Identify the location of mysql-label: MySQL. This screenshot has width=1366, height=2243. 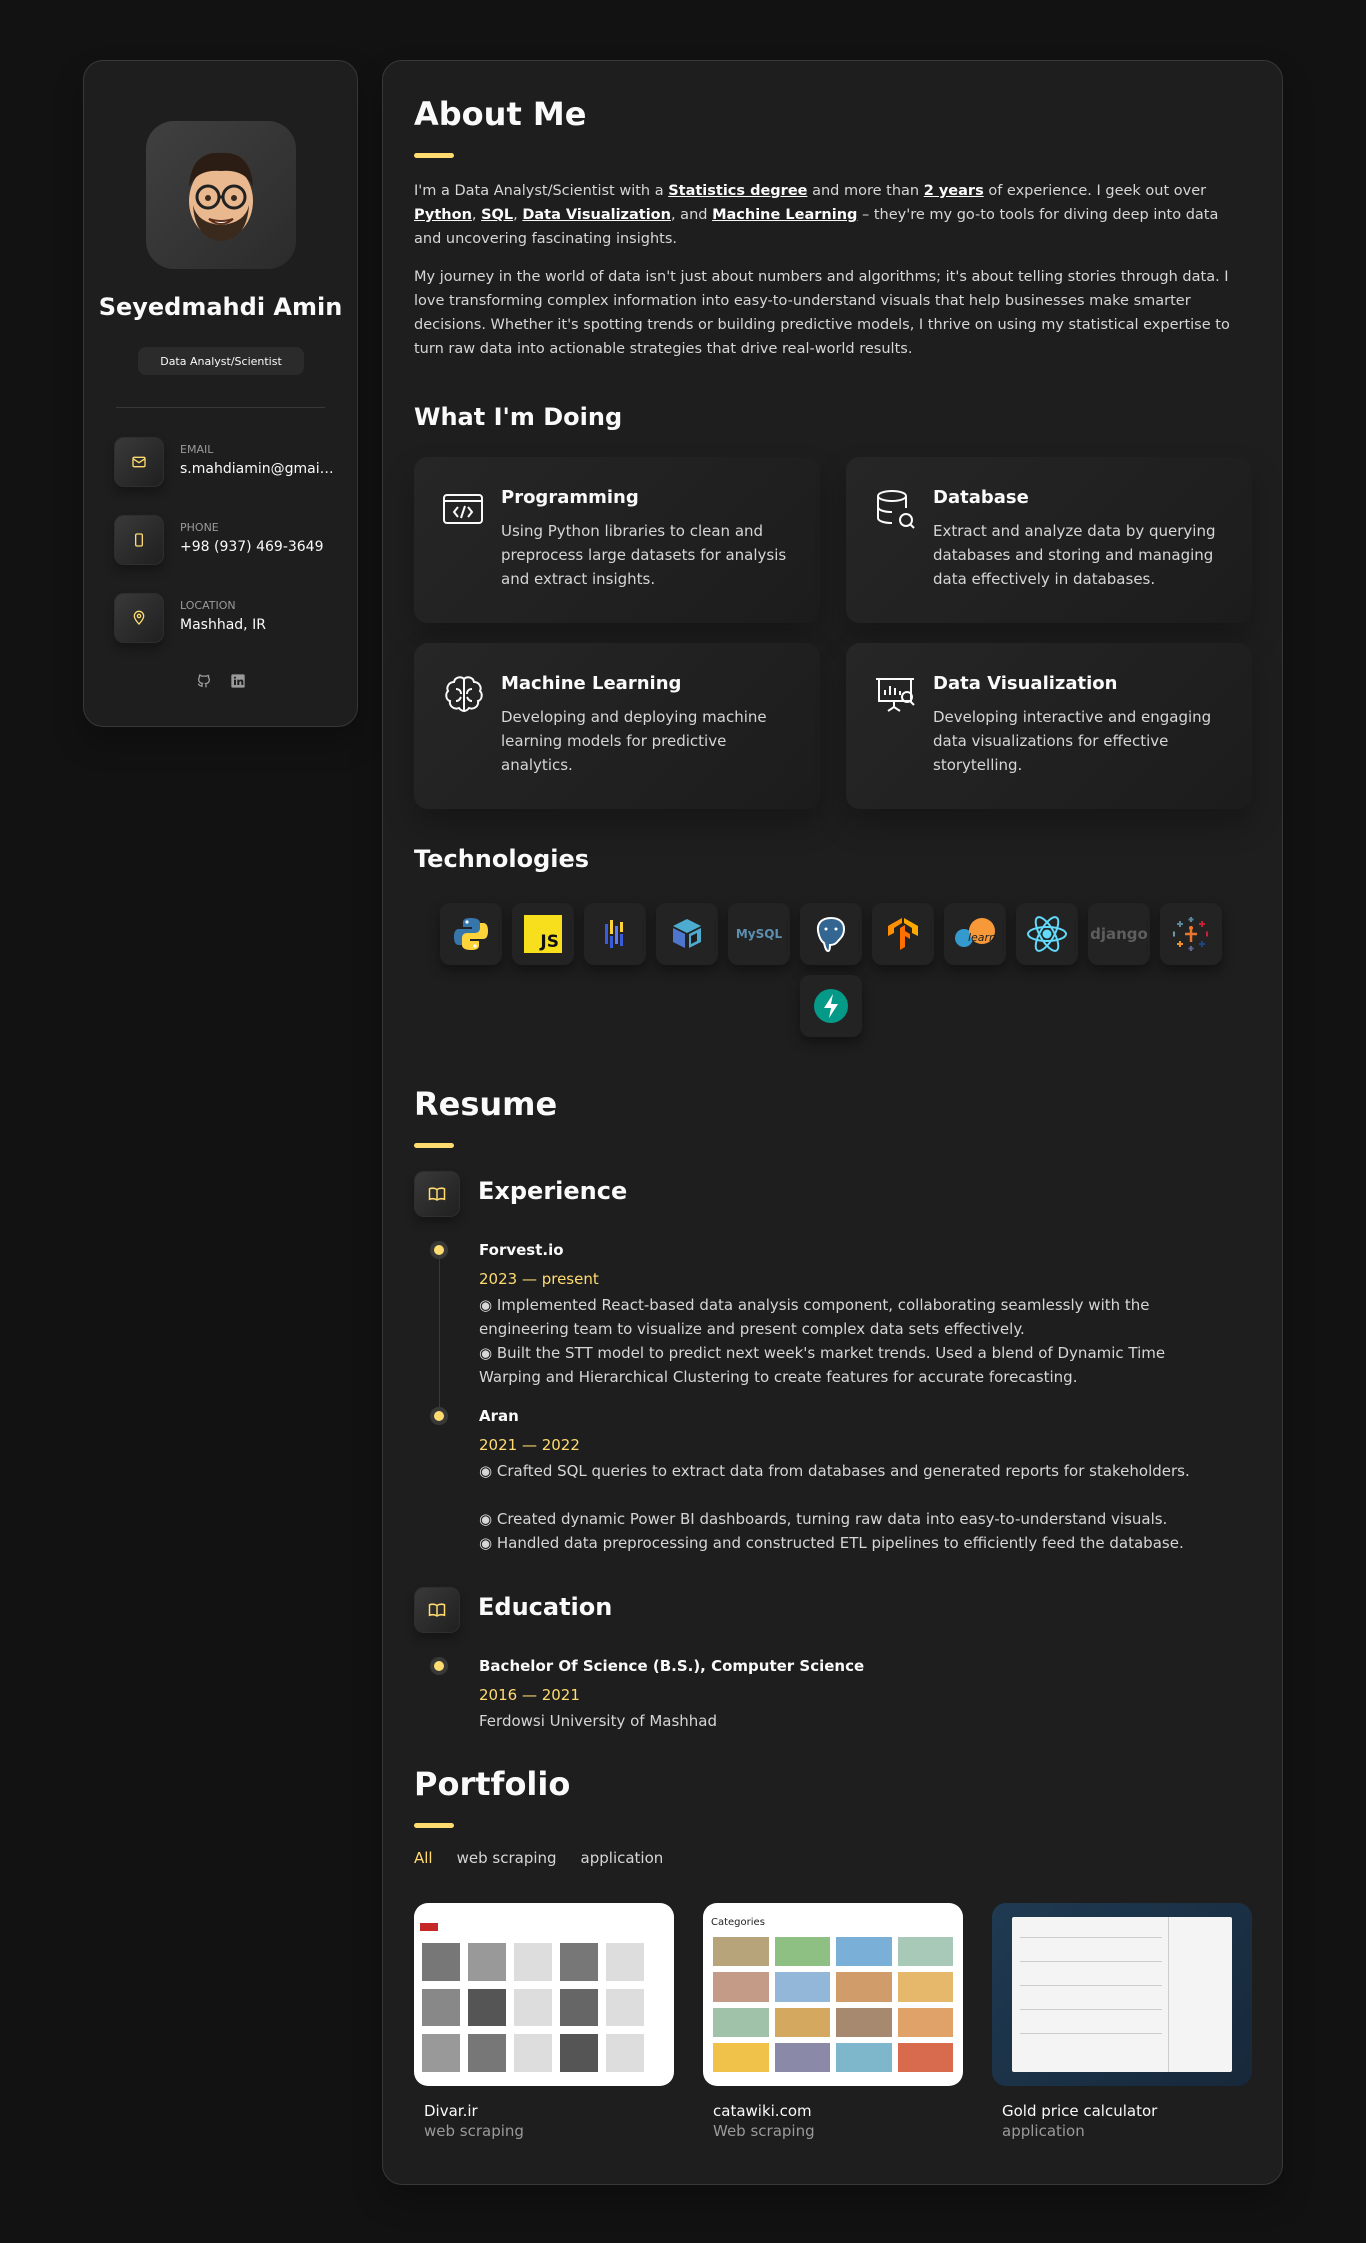
(759, 934).